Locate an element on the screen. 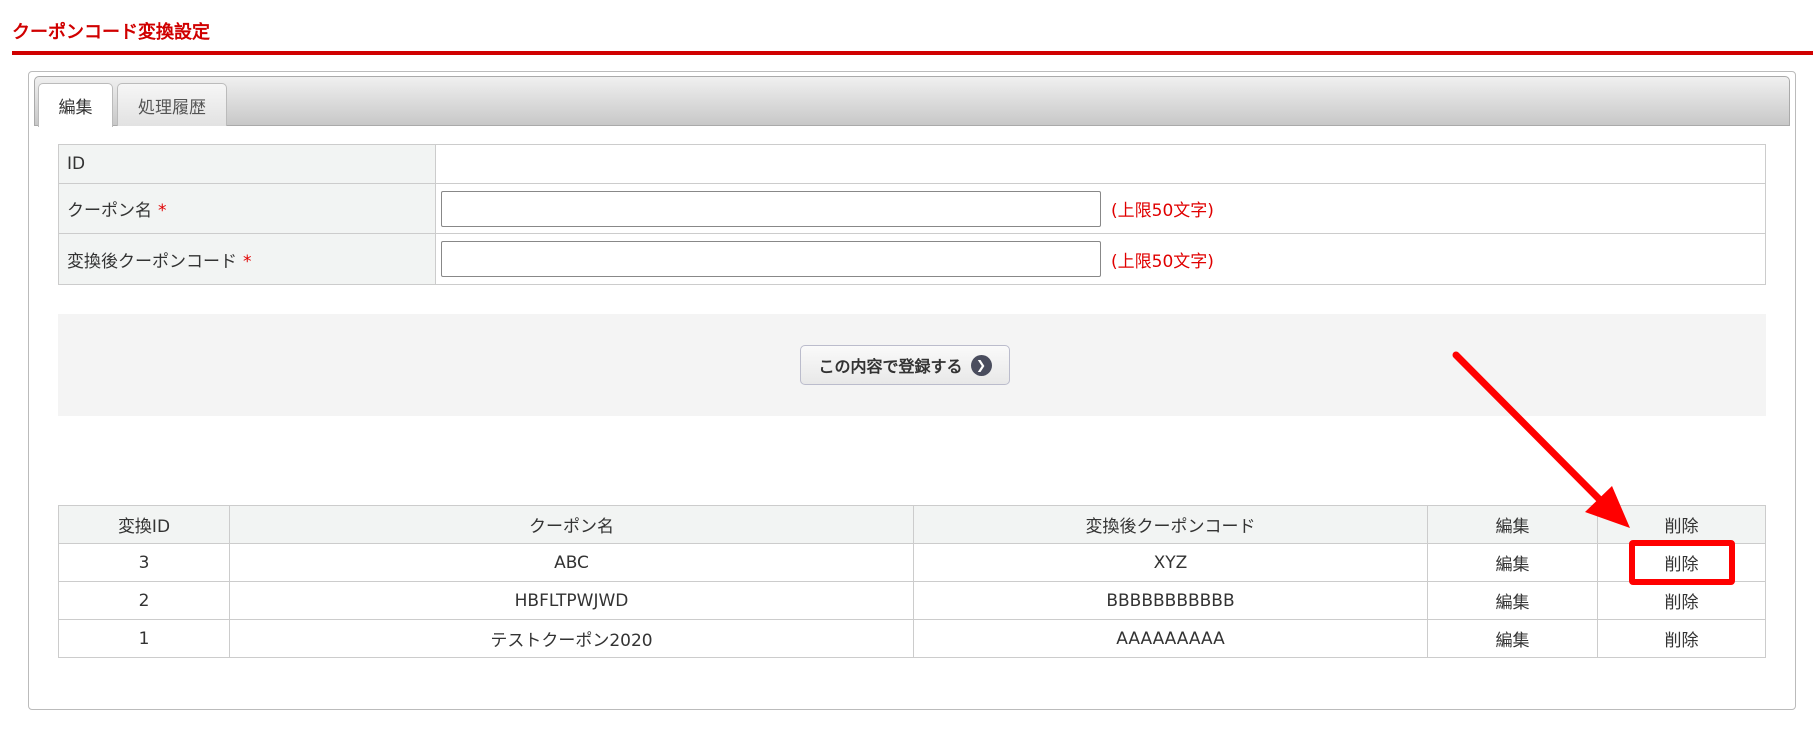  annotation-arrow-icon is located at coordinates (1541, 439).